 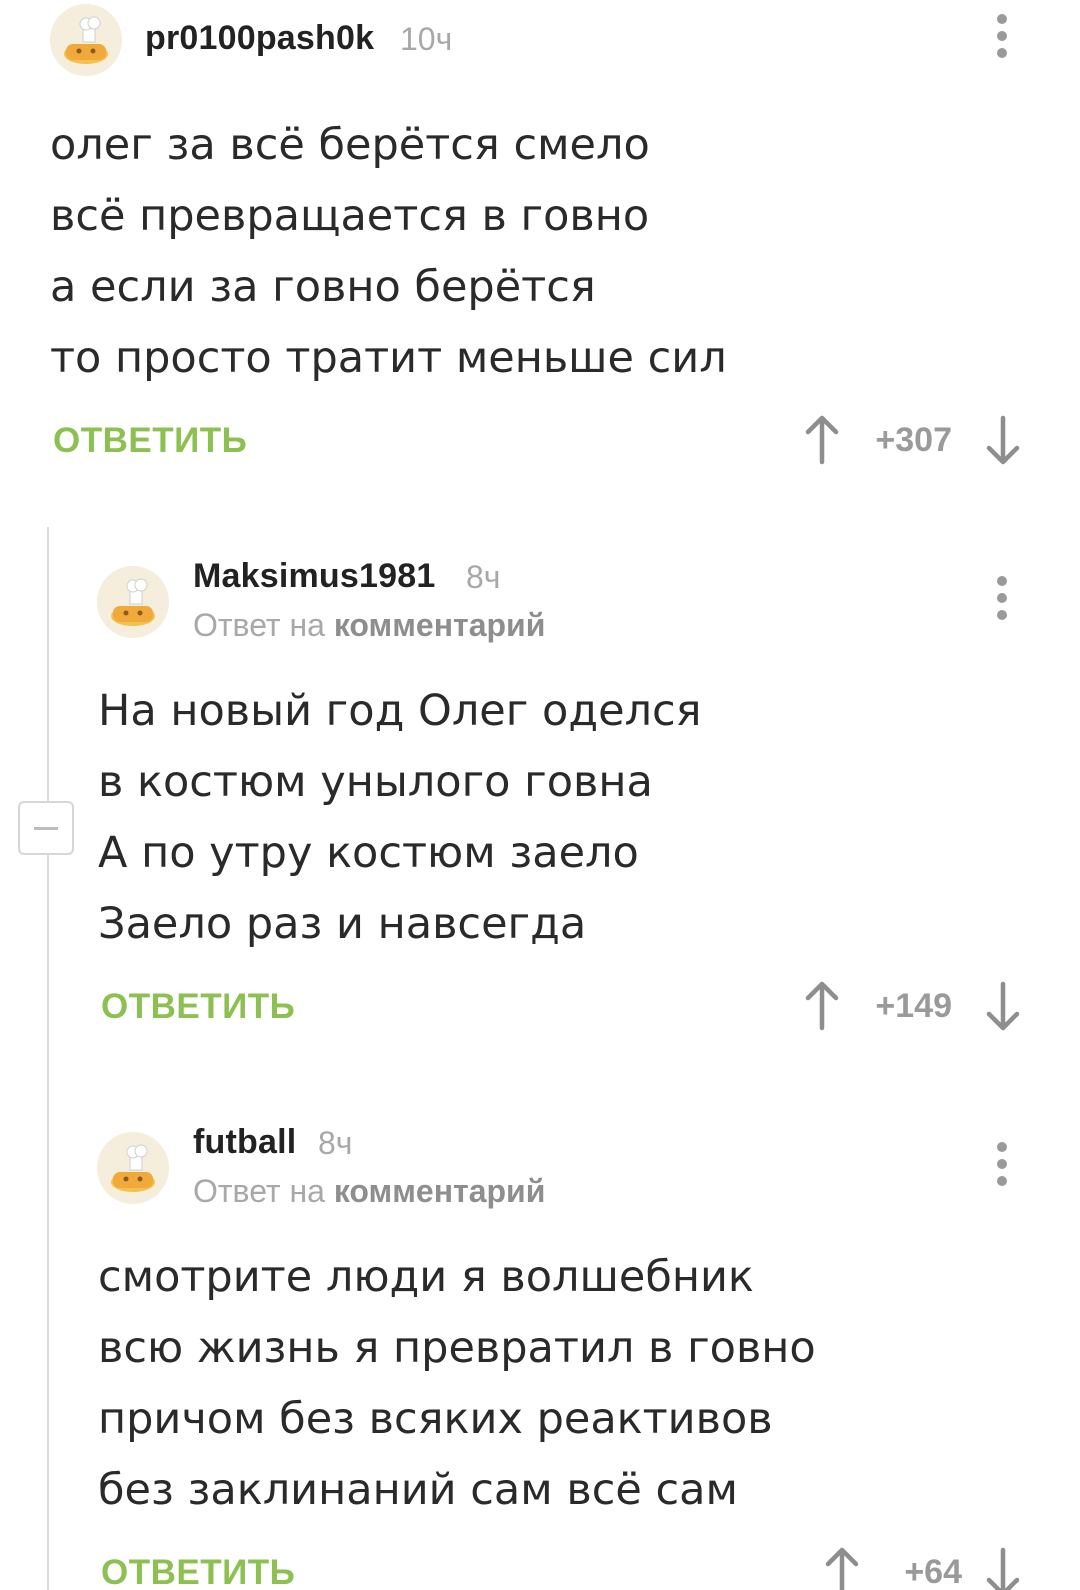 What do you see at coordinates (435, 1419) in the screenshot?
I see `comment-line: причом без всяких реактивов` at bounding box center [435, 1419].